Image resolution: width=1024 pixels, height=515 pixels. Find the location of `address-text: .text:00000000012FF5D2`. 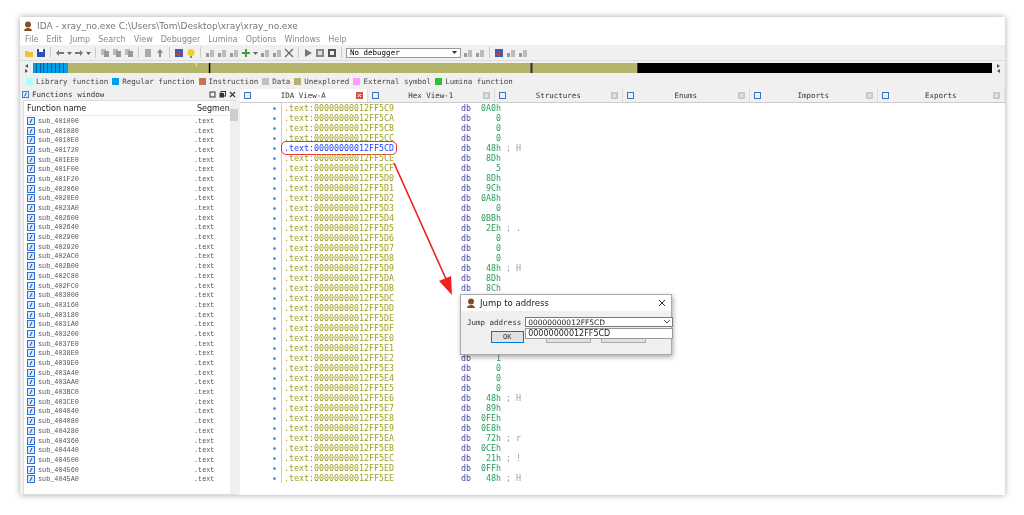

address-text: .text:00000000012FF5D2 is located at coordinates (339, 198).